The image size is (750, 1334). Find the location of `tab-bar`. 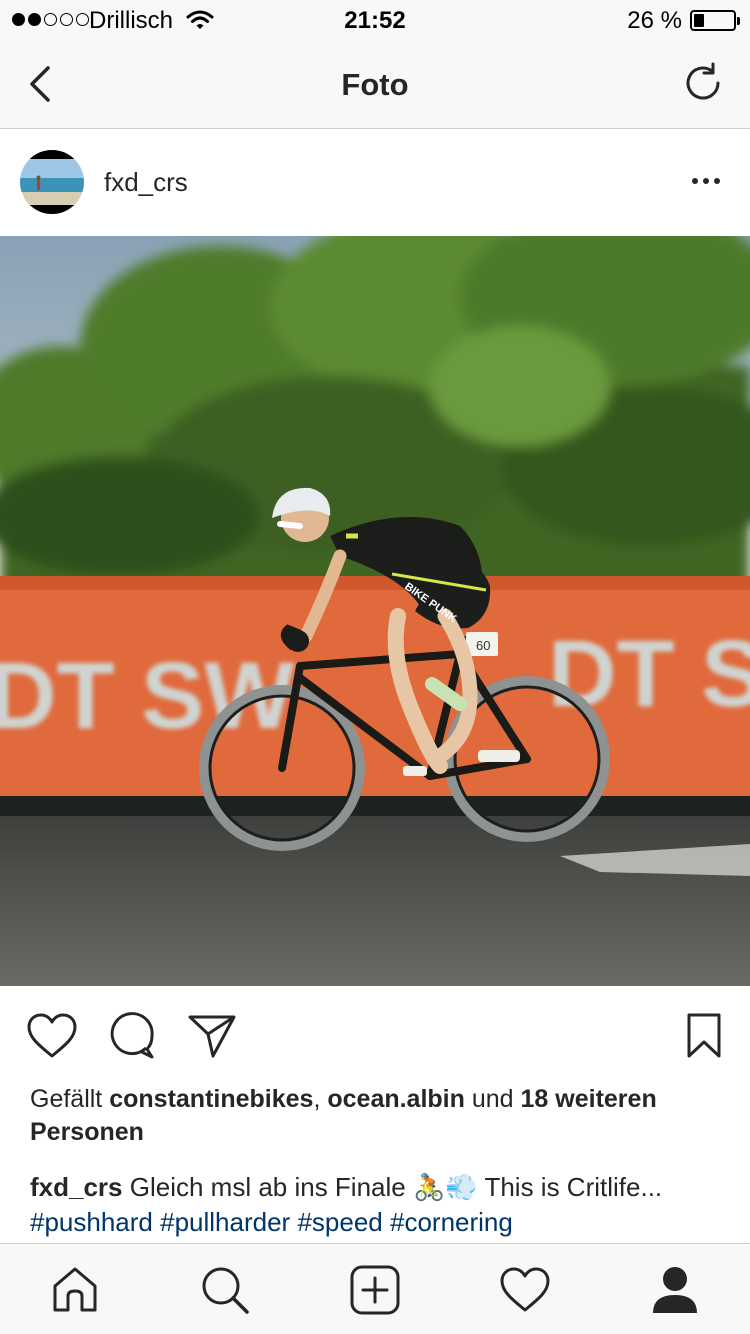

tab-bar is located at coordinates (375, 1288).